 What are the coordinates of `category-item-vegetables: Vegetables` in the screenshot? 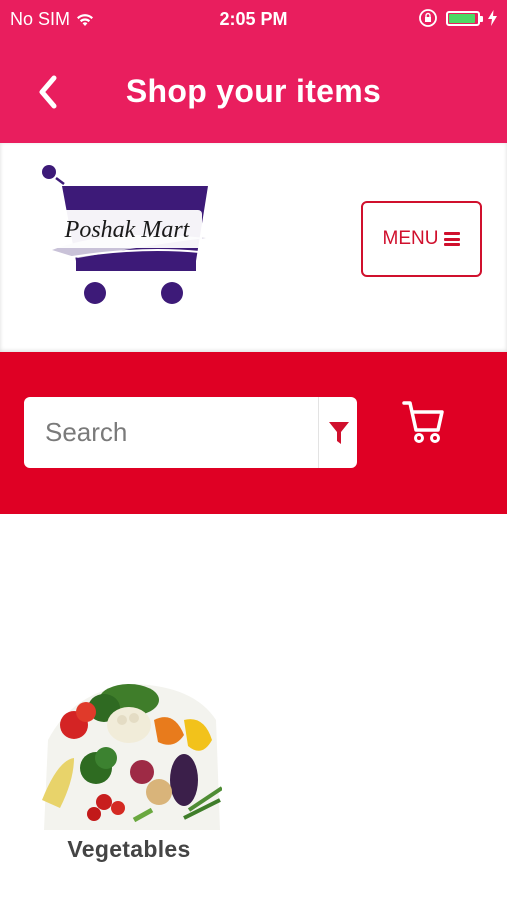 It's located at (129, 771).